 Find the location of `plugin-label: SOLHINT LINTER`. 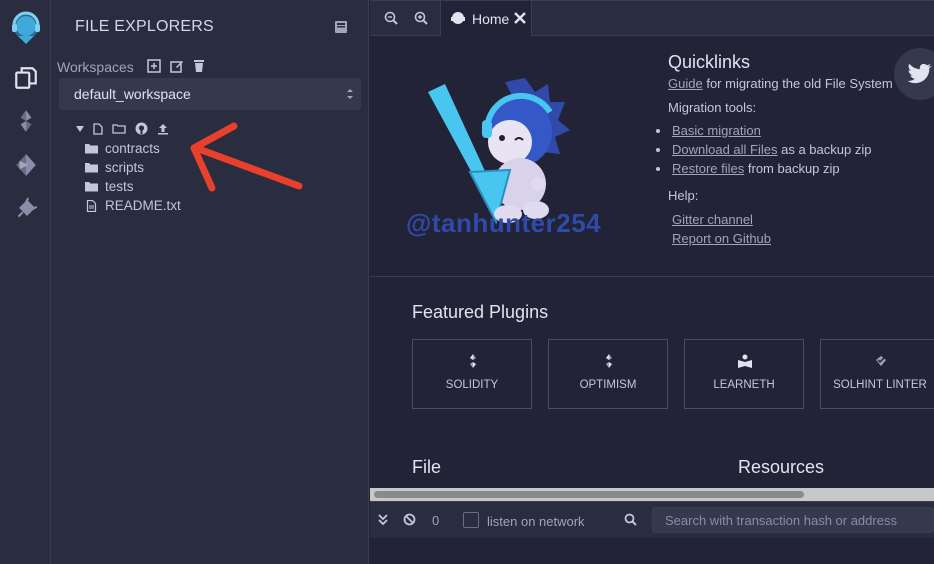

plugin-label: SOLHINT LINTER is located at coordinates (880, 385).